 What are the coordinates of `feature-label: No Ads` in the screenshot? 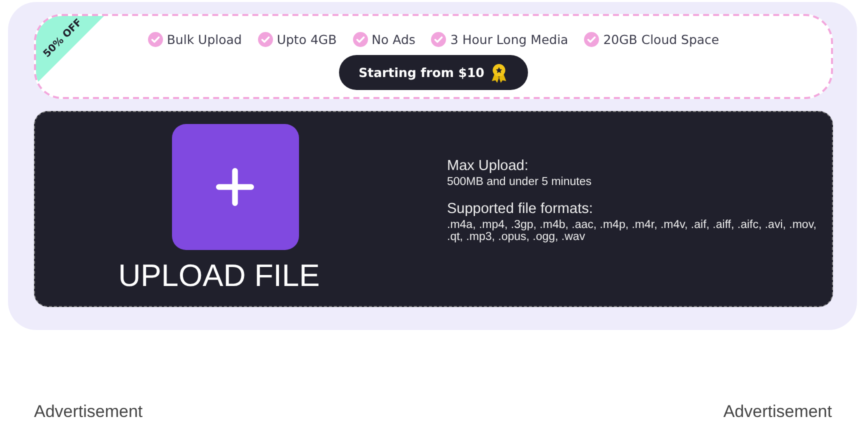 It's located at (394, 39).